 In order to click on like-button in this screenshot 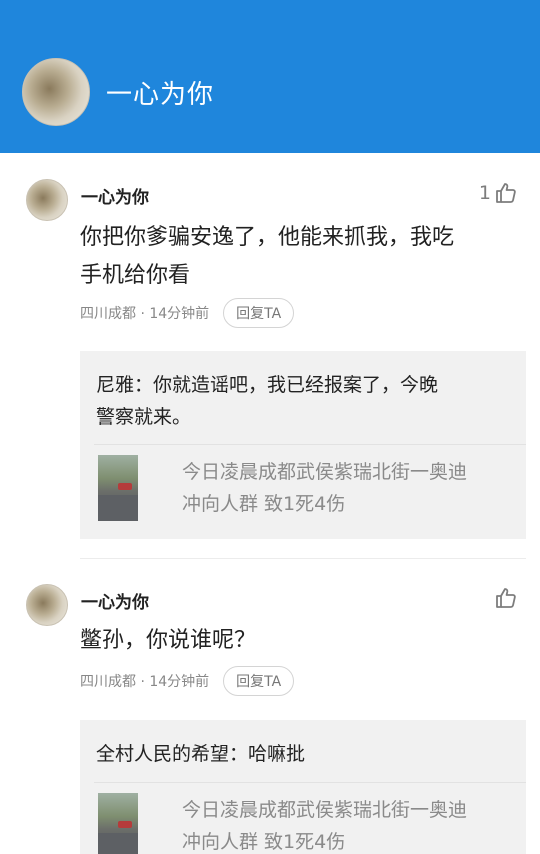, I will do `click(506, 598)`.